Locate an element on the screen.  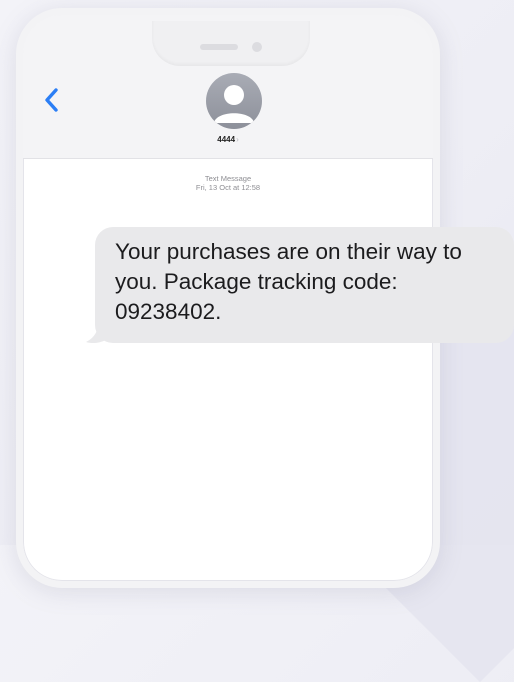
front-camera is located at coordinates (257, 47).